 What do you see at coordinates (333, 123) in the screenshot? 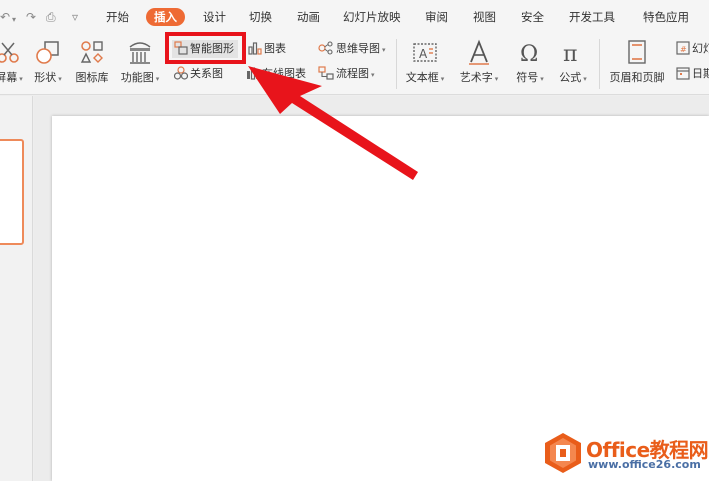
I see `red-arrow-annotation` at bounding box center [333, 123].